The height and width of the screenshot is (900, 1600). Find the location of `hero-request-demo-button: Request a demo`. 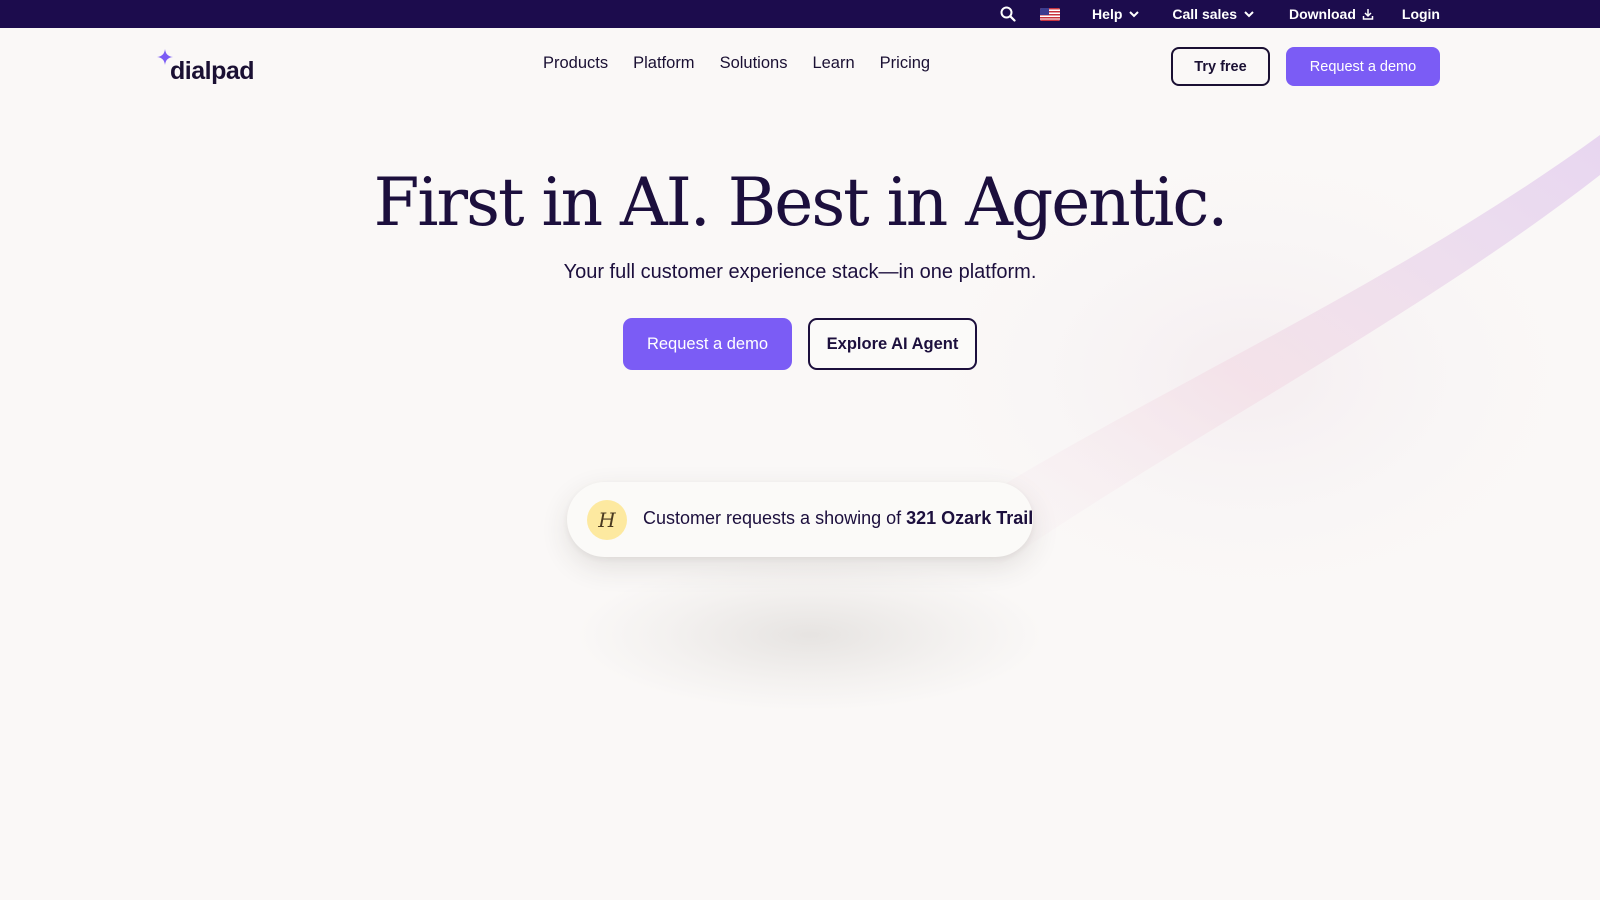

hero-request-demo-button: Request a demo is located at coordinates (707, 344).